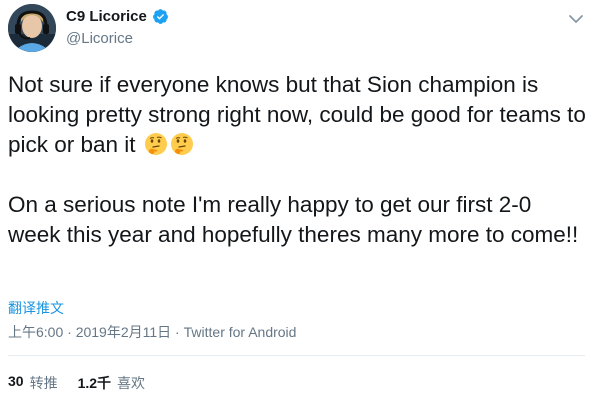  What do you see at coordinates (240, 332) in the screenshot?
I see `tweet-source: Twitter for Android` at bounding box center [240, 332].